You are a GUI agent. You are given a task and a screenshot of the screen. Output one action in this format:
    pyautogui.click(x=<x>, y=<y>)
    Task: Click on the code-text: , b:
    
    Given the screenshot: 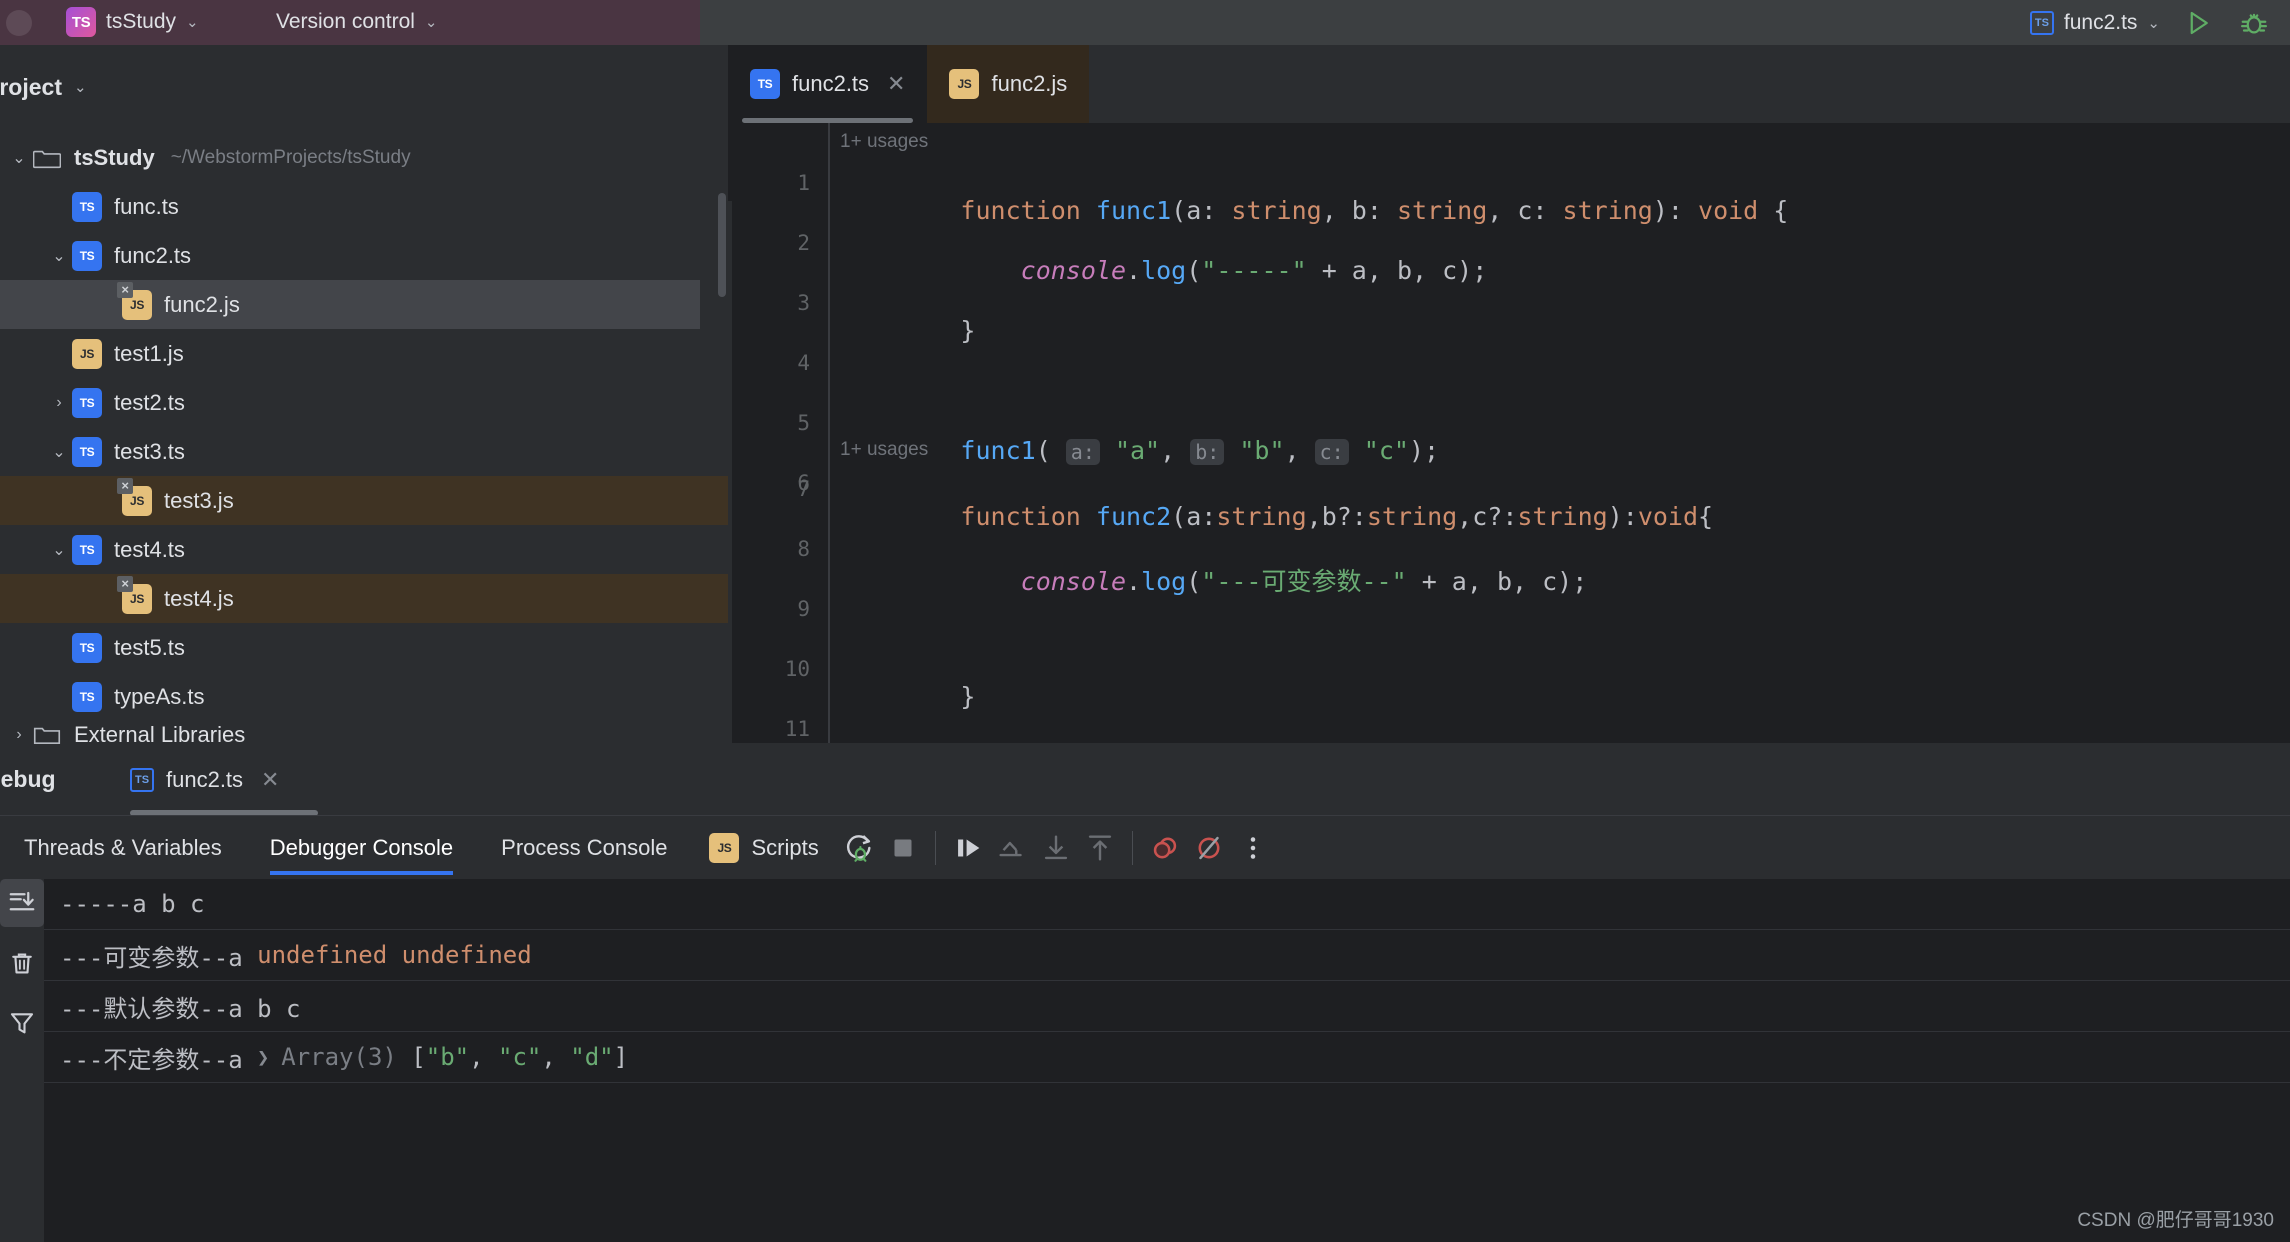 What is the action you would take?
    pyautogui.click(x=1359, y=210)
    